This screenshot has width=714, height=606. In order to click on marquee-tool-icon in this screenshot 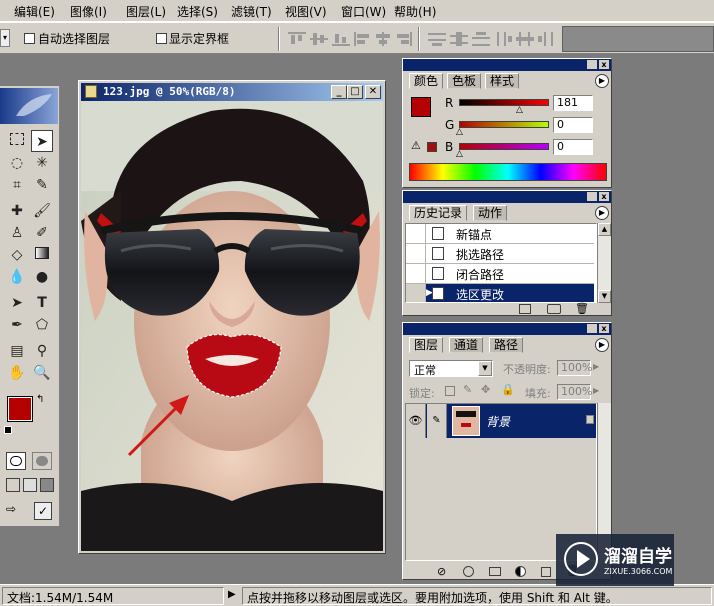, I will do `click(17, 141)`.